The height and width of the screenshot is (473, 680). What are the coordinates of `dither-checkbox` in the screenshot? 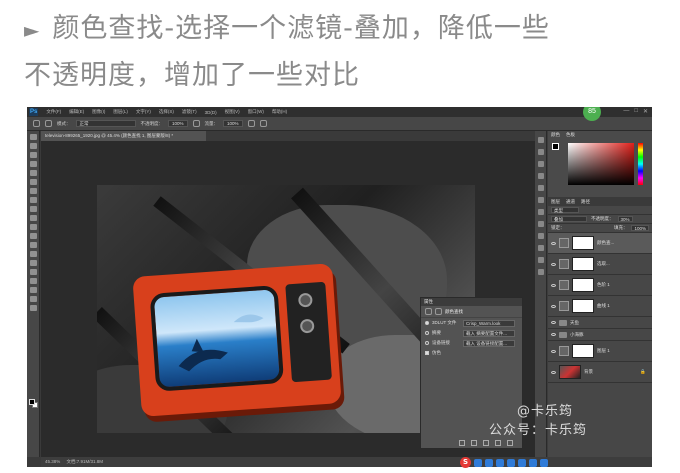 It's located at (427, 353).